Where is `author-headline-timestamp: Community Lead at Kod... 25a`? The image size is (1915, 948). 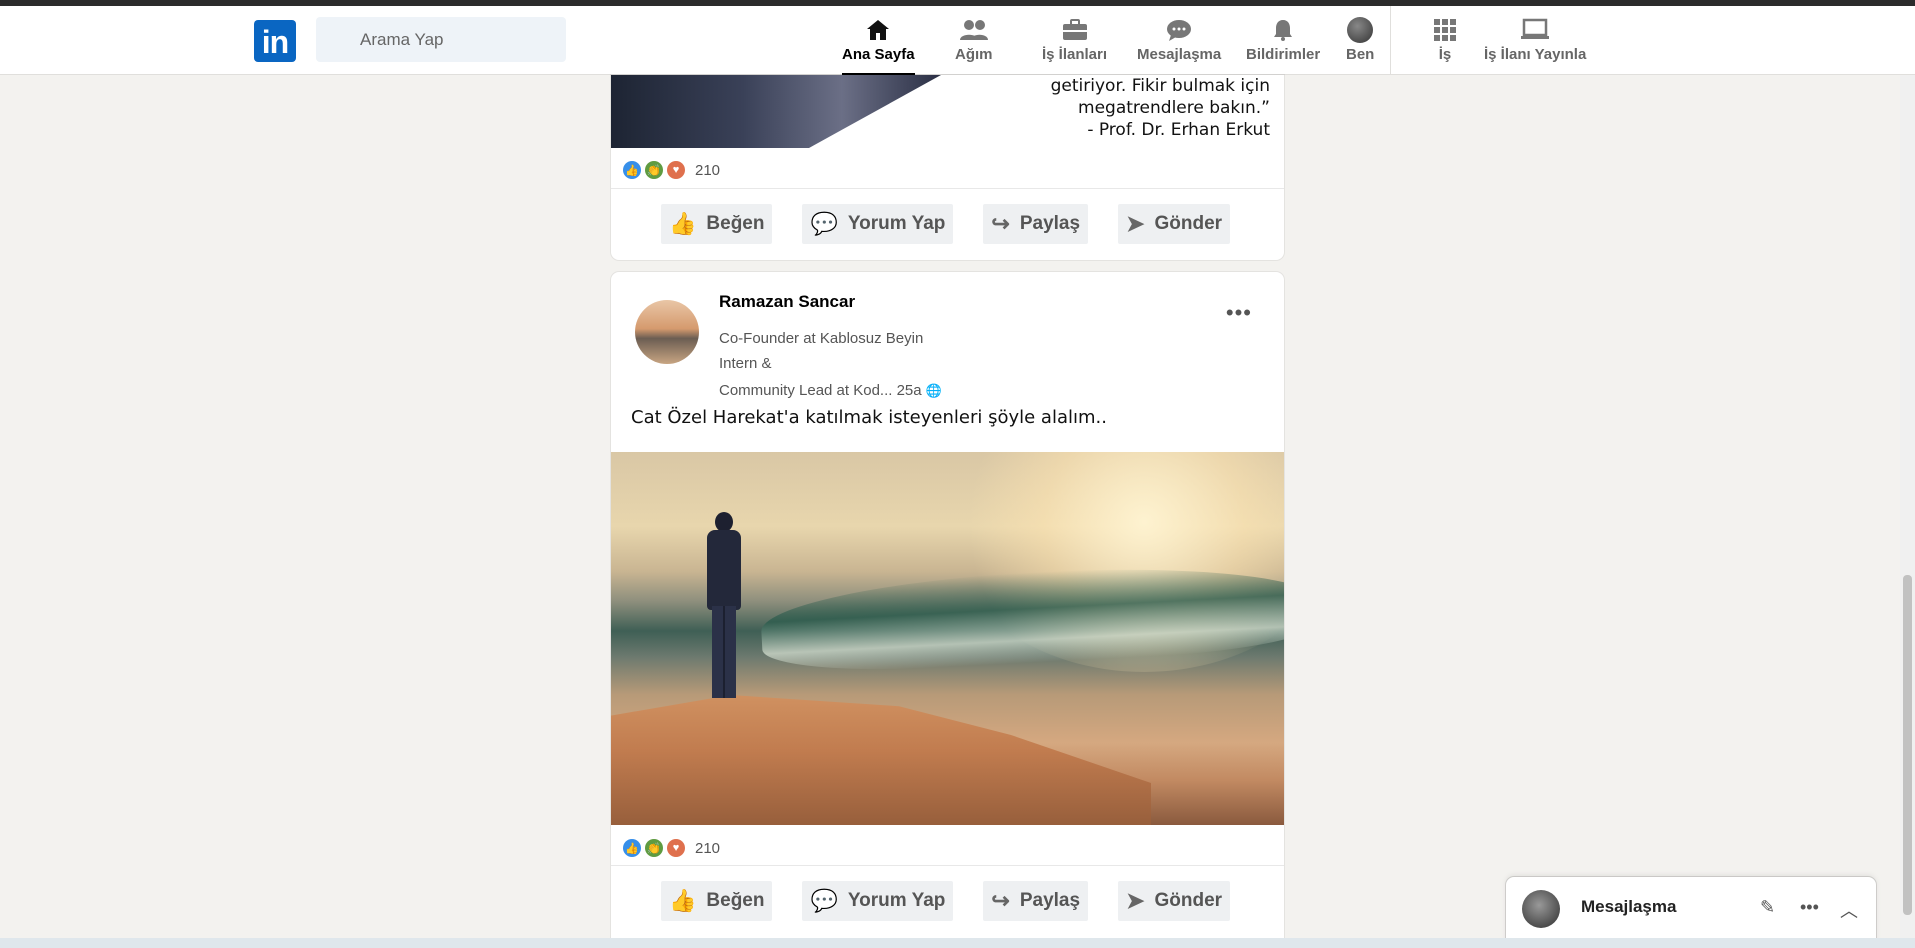
author-headline-timestamp: Community Lead at Kod... 25a is located at coordinates (820, 390).